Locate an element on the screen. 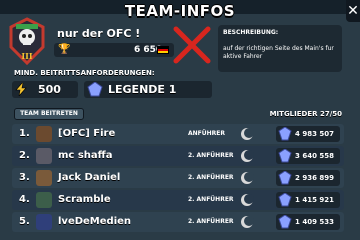 The image size is (360, 240). member-trophy-box: 1 415 921 is located at coordinates (308, 200).